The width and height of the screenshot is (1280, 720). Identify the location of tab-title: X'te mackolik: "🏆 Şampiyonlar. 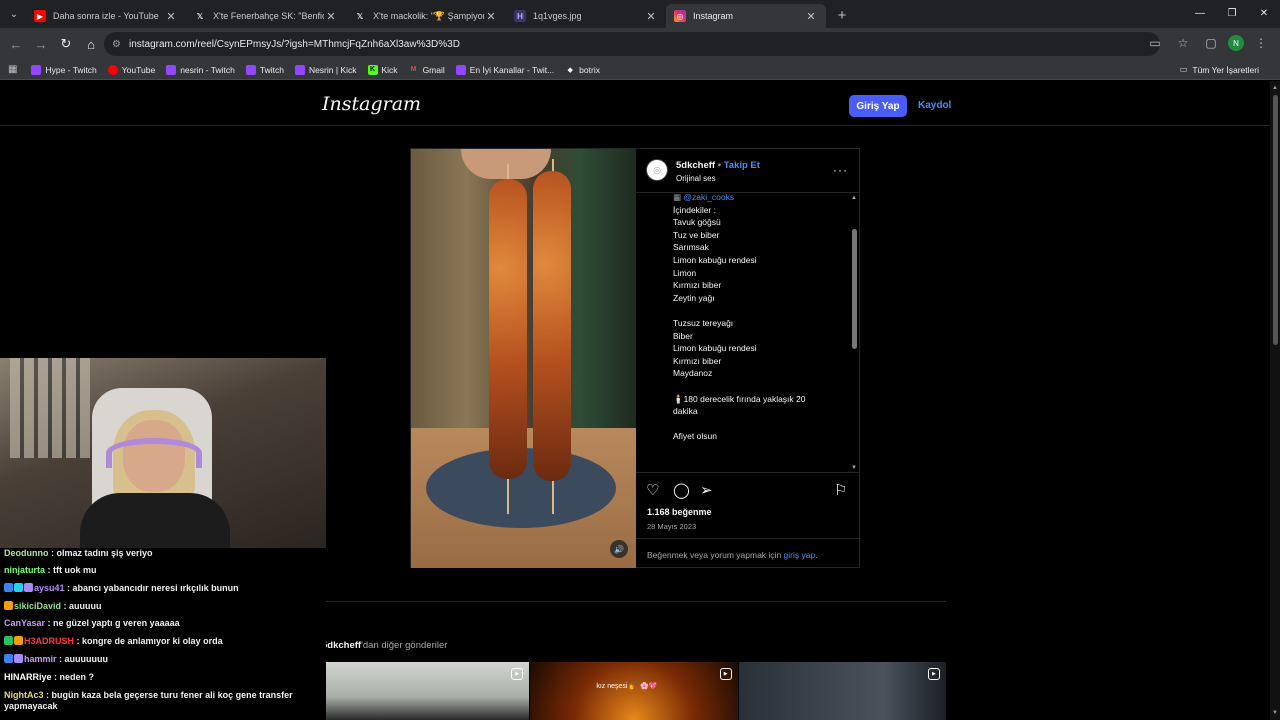
(428, 15).